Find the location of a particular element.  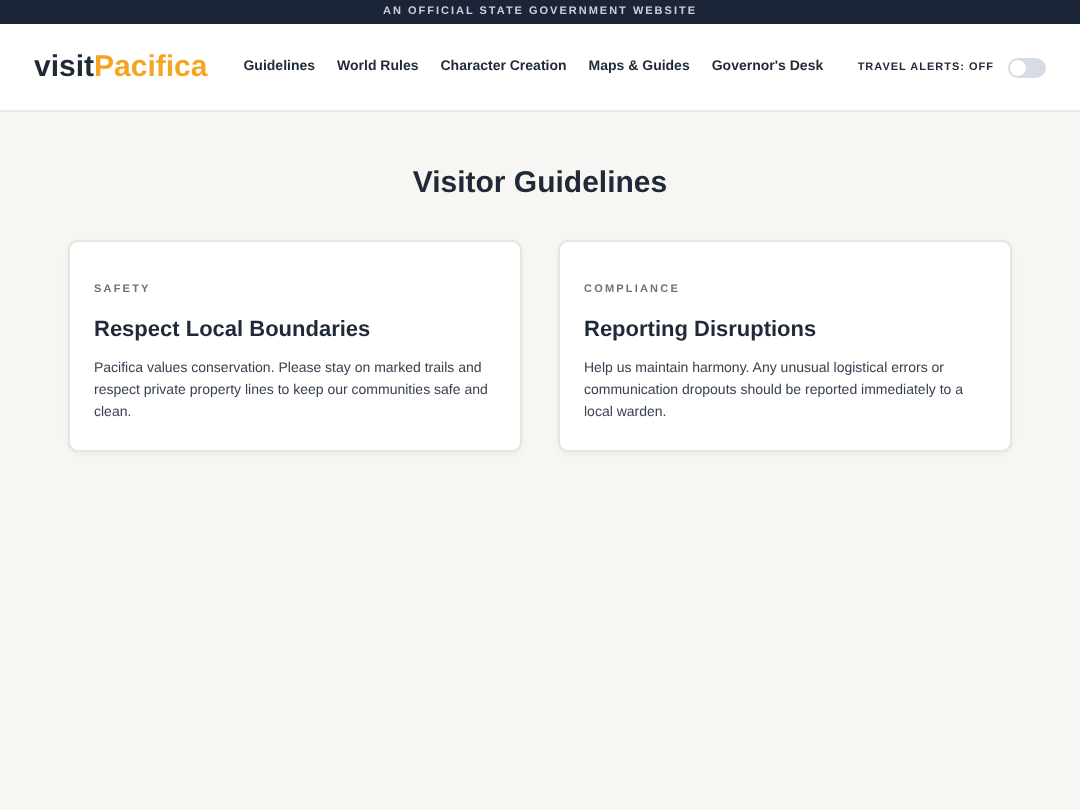

site-logo: visitPacifica is located at coordinates (121, 67).